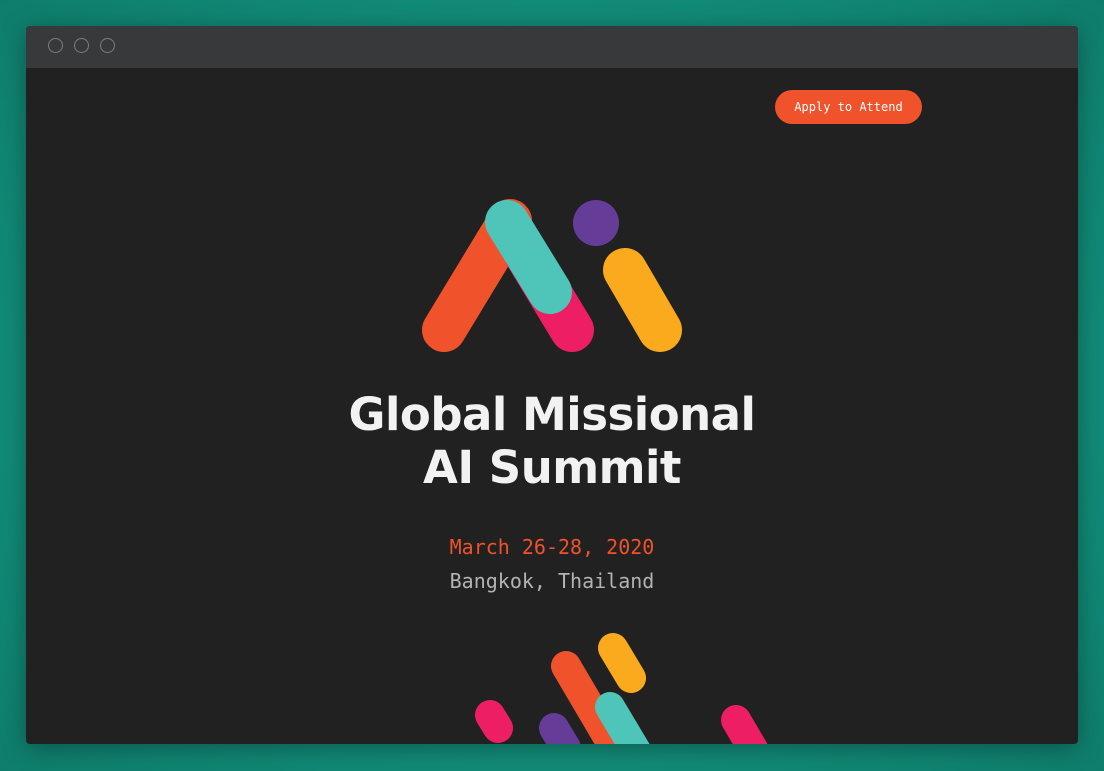 The width and height of the screenshot is (1104, 771). I want to click on deco-pink-stroke-left, so click(494, 721).